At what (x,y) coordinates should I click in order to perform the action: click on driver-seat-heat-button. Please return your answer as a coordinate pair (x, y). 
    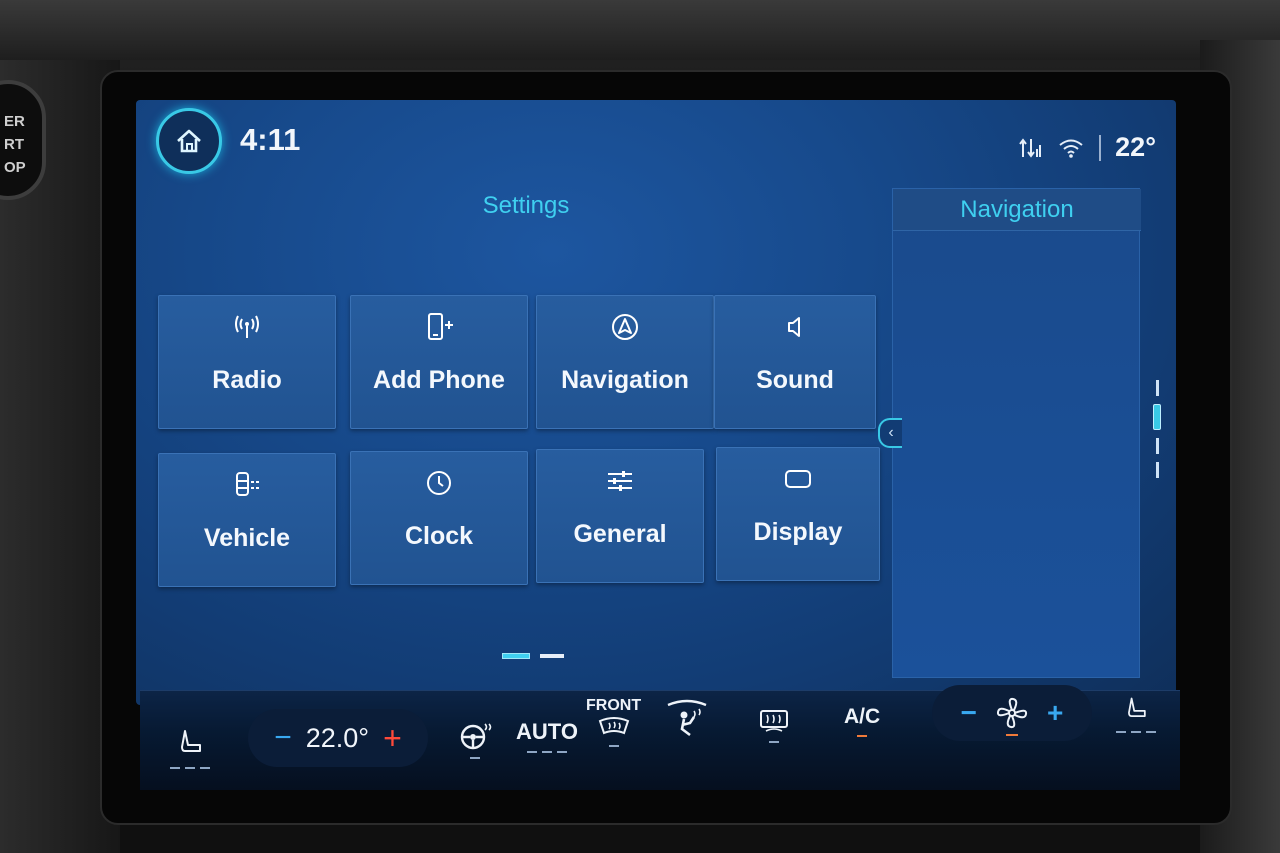
    Looking at the image, I should click on (190, 748).